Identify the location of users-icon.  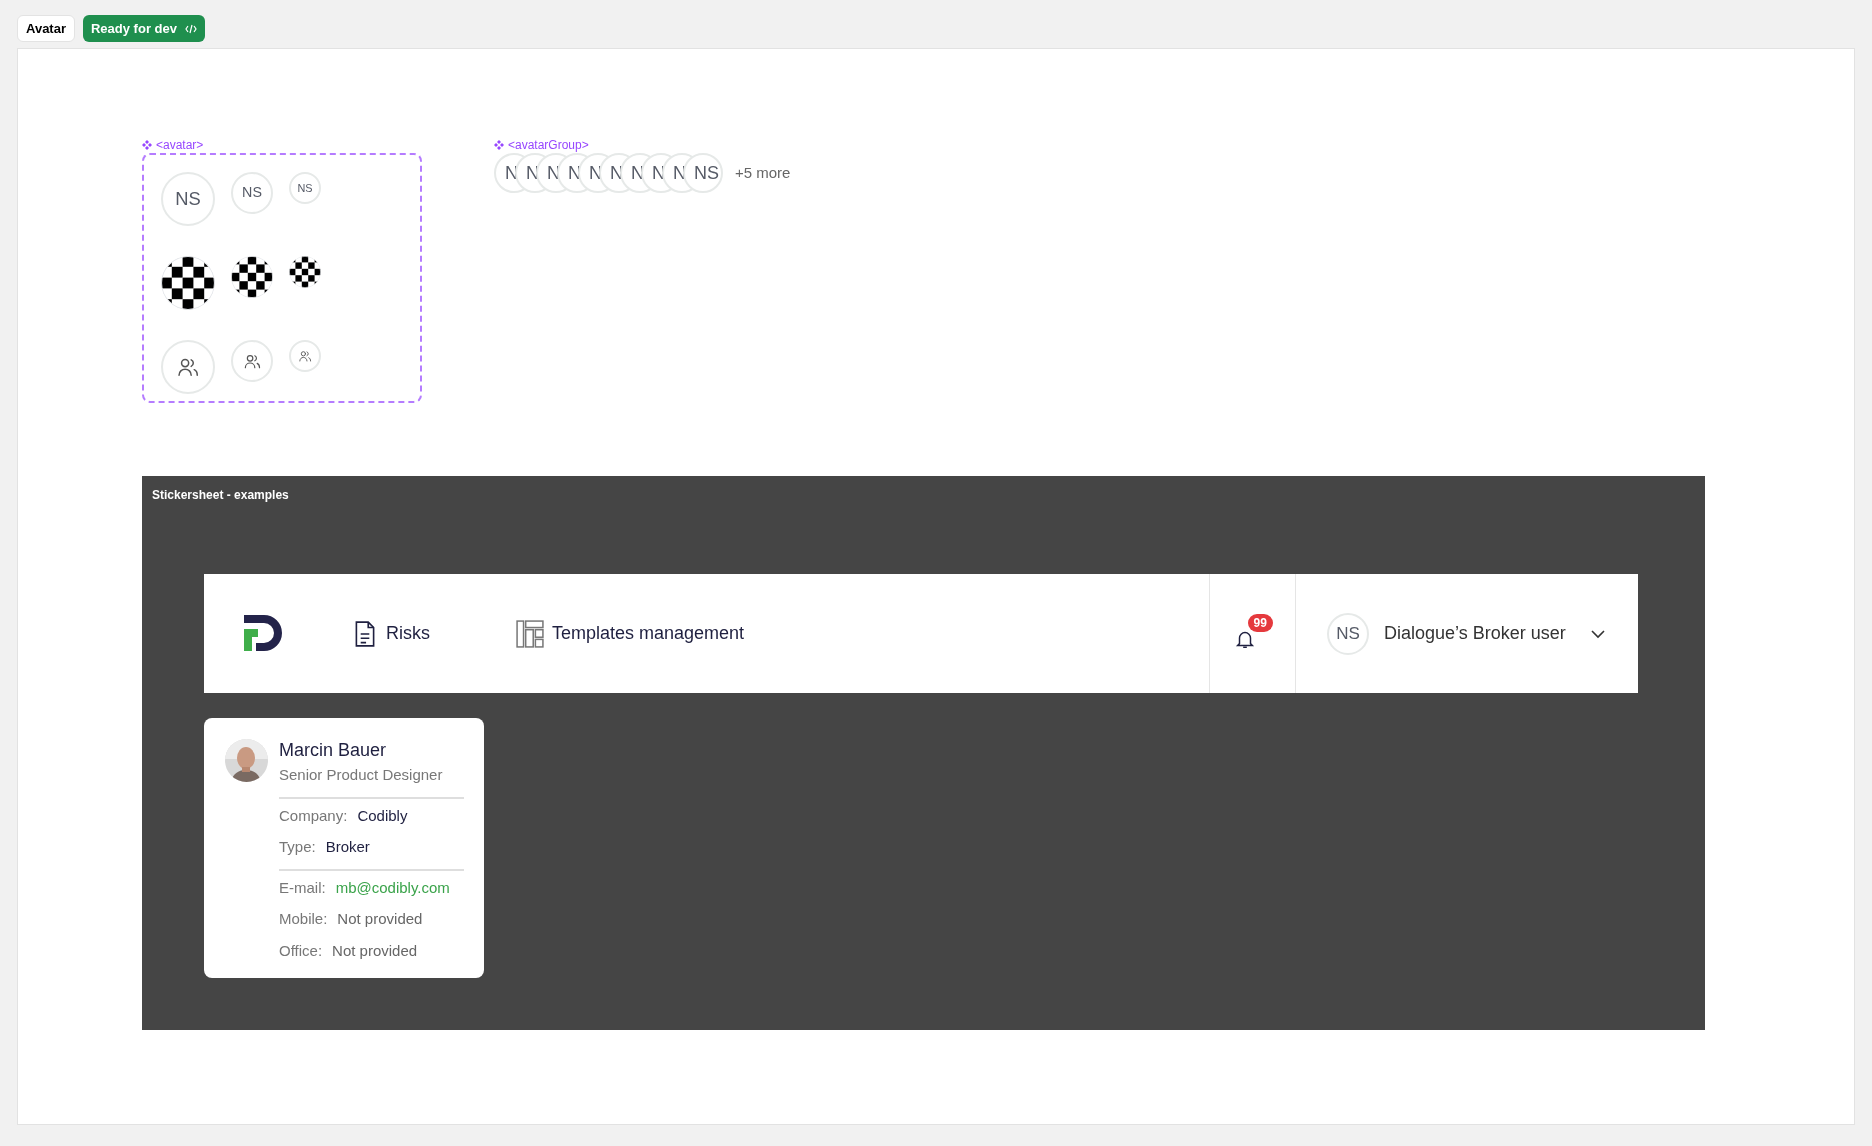
(305, 356).